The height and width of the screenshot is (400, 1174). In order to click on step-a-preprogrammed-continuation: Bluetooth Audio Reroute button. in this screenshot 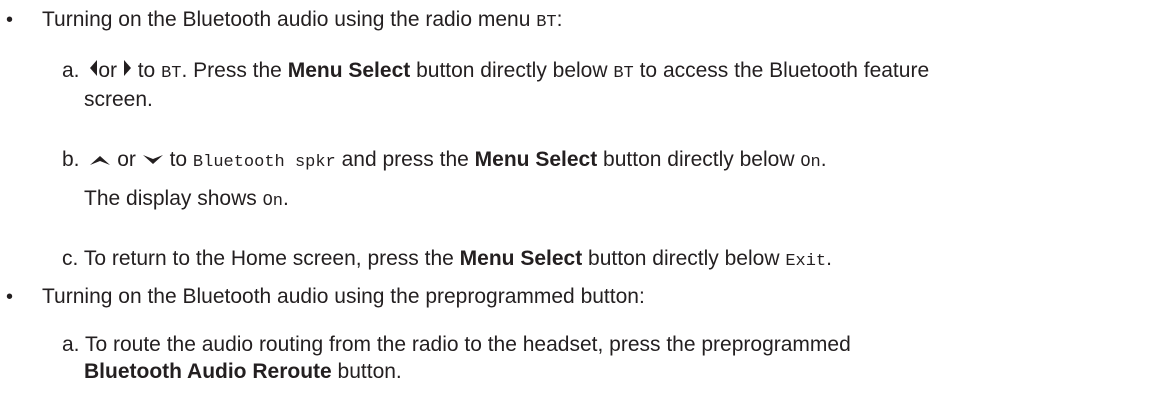, I will do `click(243, 372)`.